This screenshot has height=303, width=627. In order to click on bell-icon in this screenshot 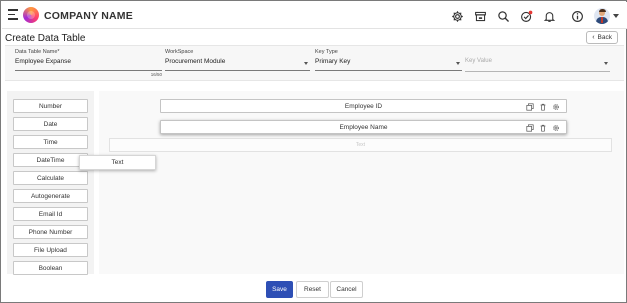, I will do `click(549, 16)`.